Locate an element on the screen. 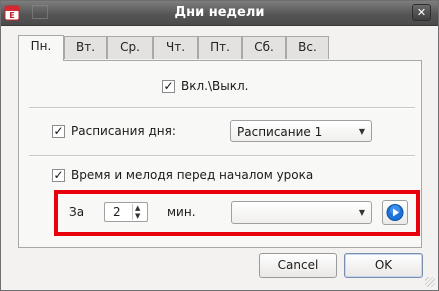 Image resolution: width=439 pixels, height=291 pixels. cancel-button: Cancel is located at coordinates (298, 265).